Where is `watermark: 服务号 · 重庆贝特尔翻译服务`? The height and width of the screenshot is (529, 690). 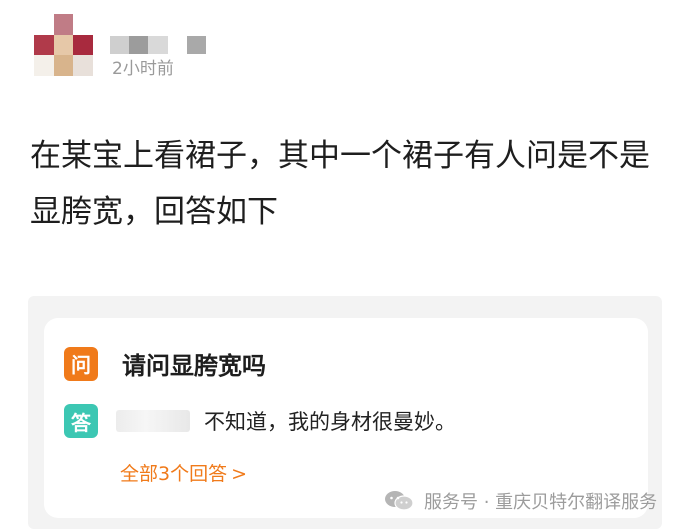
watermark: 服务号 · 重庆贝特尔翻译服务 is located at coordinates (520, 501).